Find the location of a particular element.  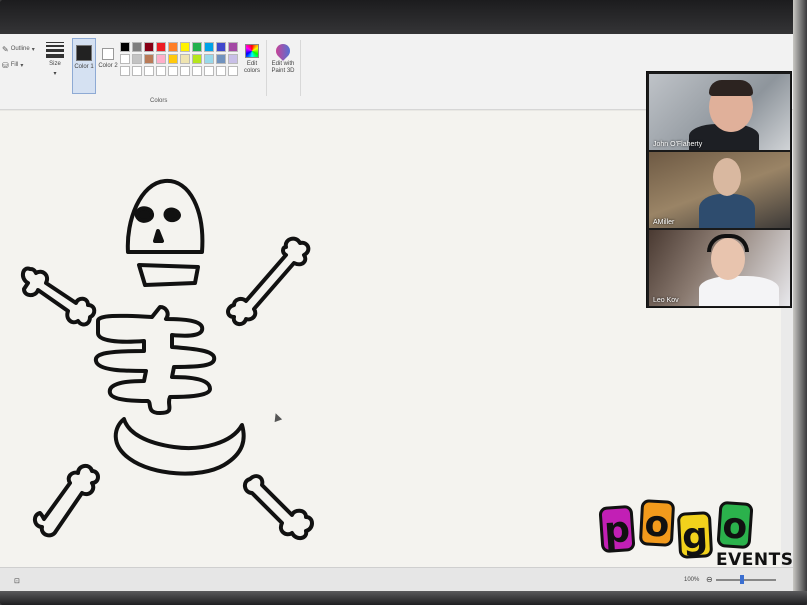

video-tile: John O'Flaherty is located at coordinates (719, 112).